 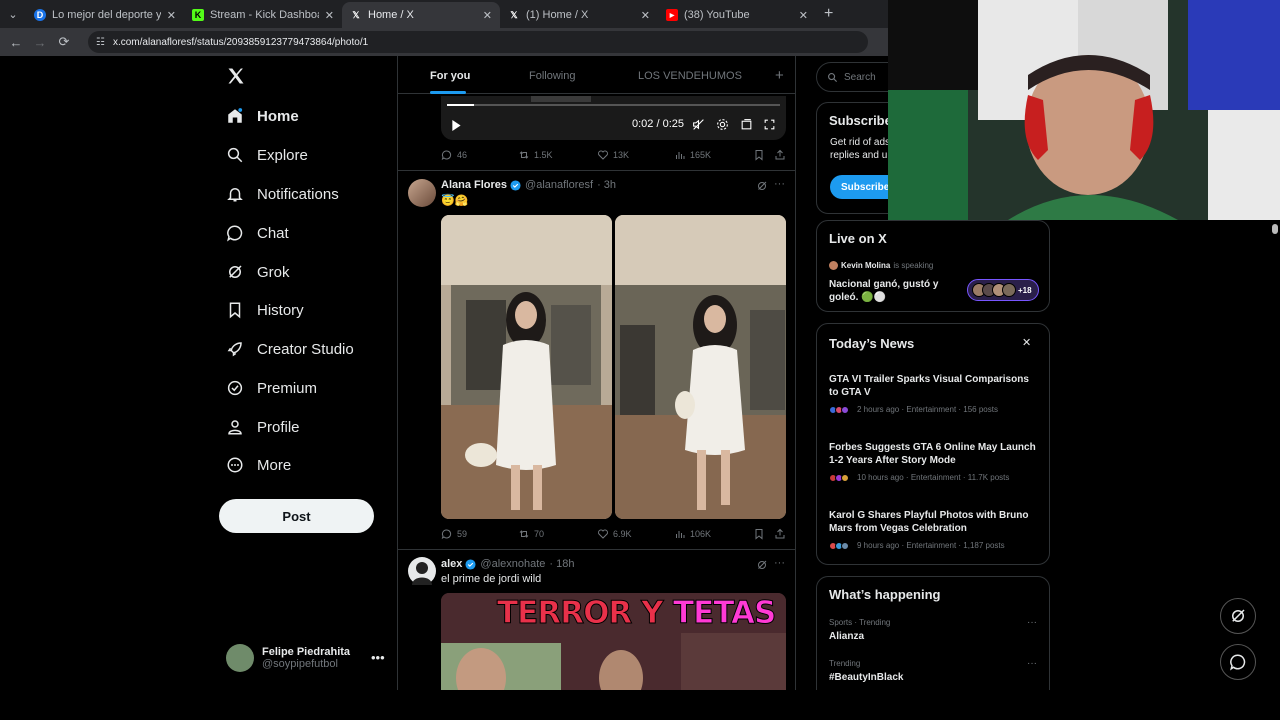 What do you see at coordinates (236, 76) in the screenshot?
I see `x-logo-icon` at bounding box center [236, 76].